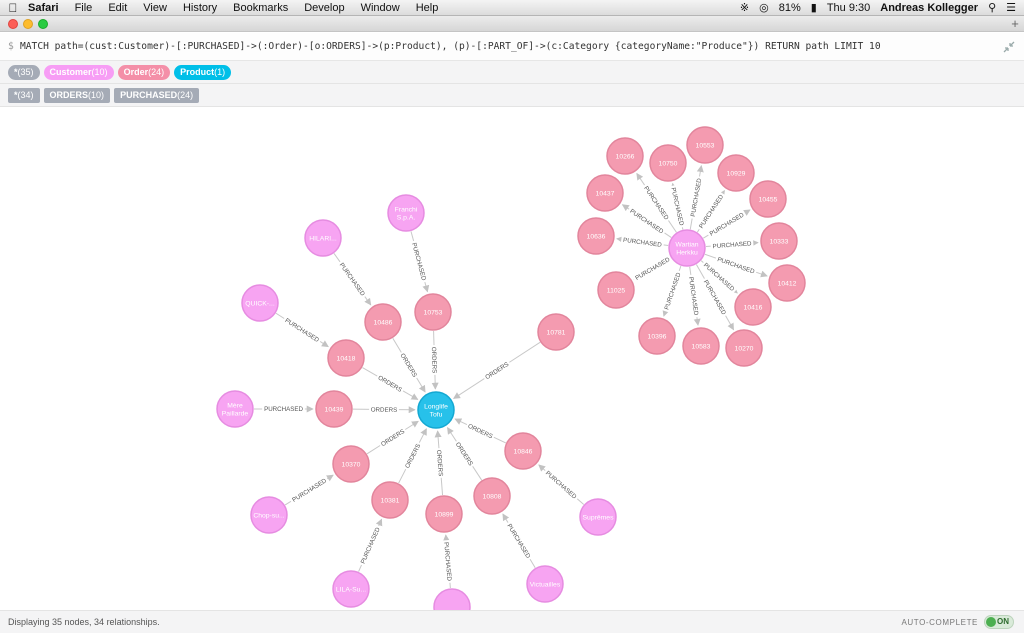 Image resolution: width=1024 pixels, height=633 pixels. What do you see at coordinates (753, 307) in the screenshot?
I see `order-node: 10416` at bounding box center [753, 307].